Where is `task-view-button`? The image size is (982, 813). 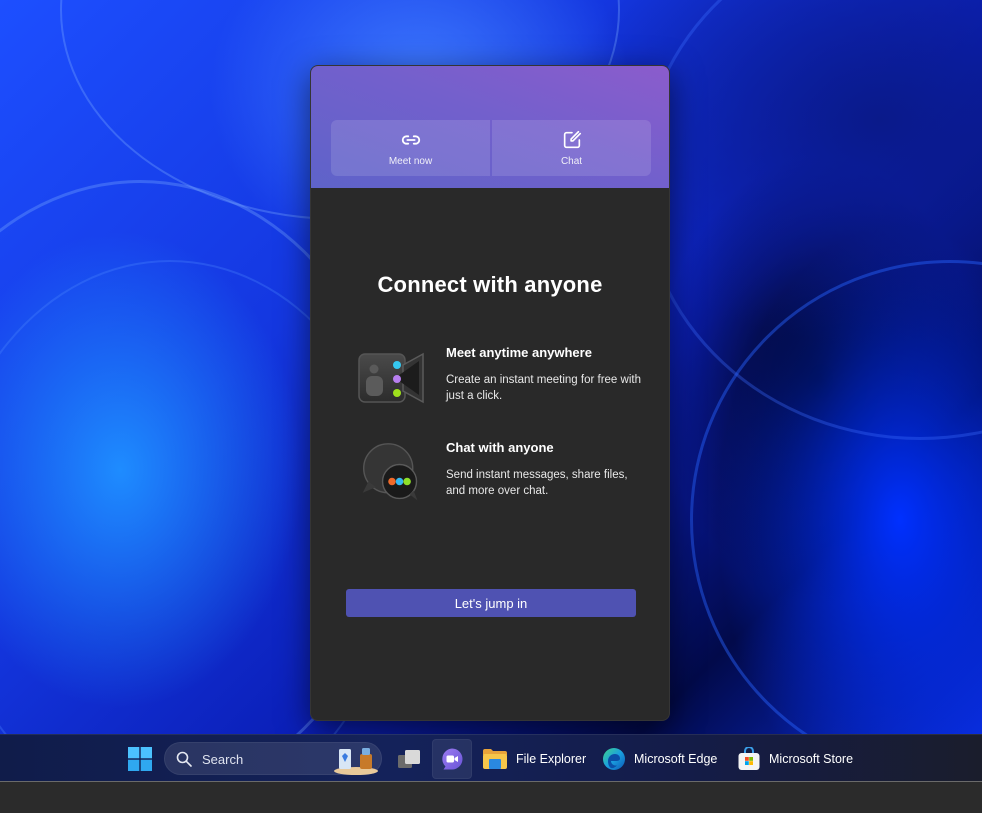 task-view-button is located at coordinates (409, 759).